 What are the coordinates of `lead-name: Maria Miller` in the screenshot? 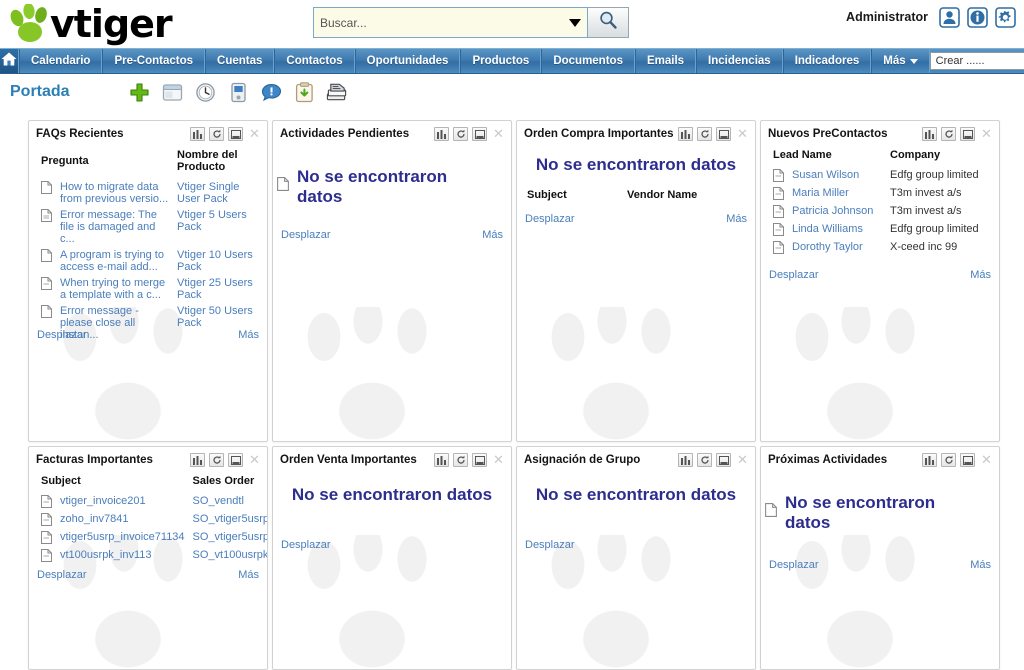 It's located at (837, 194).